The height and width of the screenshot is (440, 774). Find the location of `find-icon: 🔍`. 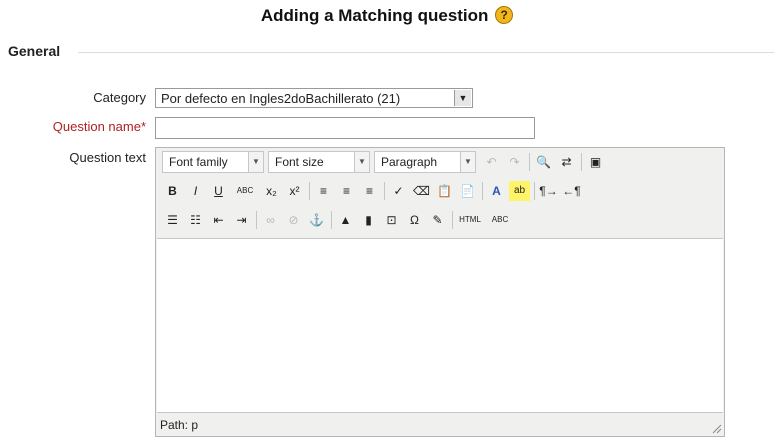

find-icon: 🔍 is located at coordinates (543, 162).